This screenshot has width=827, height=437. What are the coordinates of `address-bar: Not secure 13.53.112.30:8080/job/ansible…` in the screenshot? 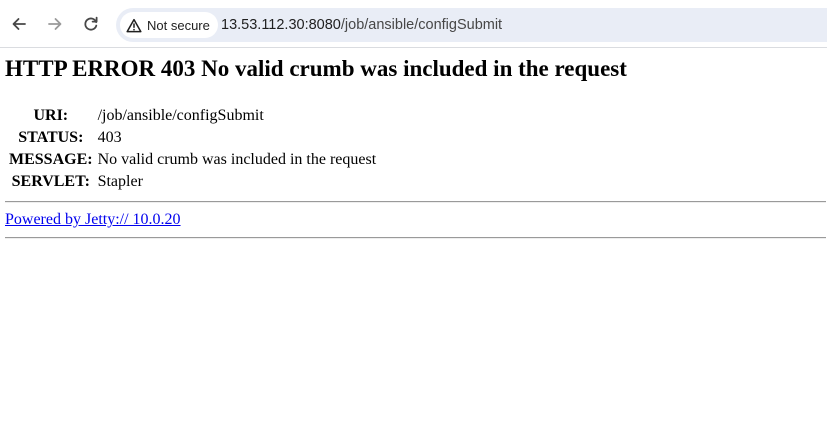 It's located at (471, 25).